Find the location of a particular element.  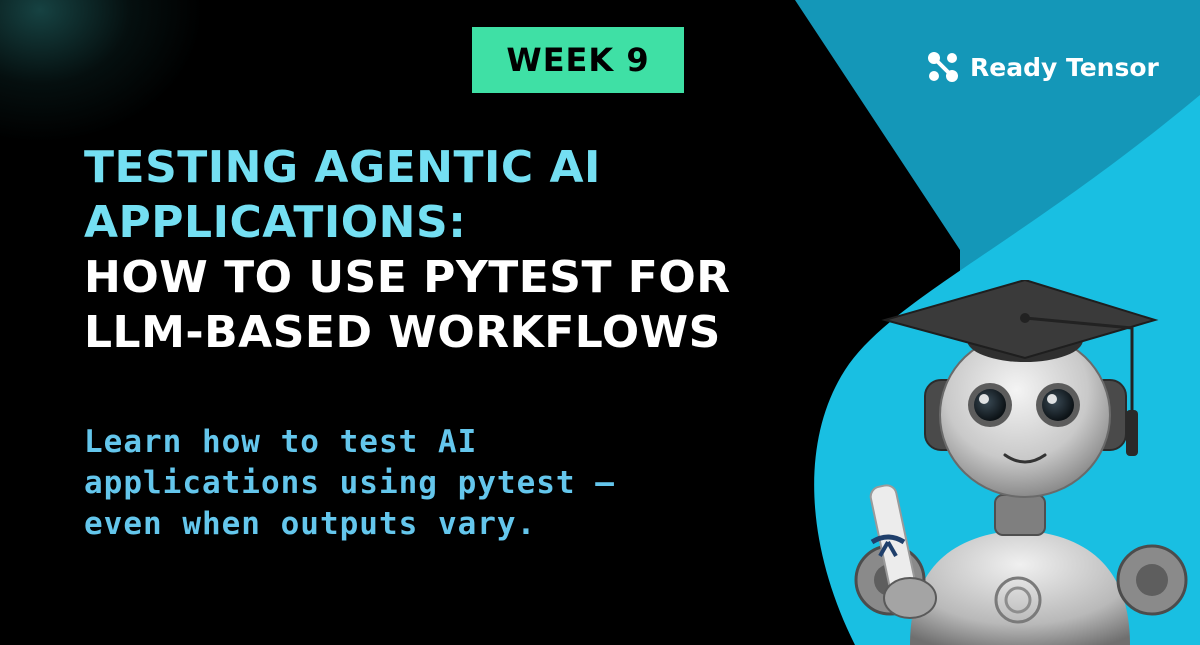

robot-neck is located at coordinates (1020, 515).